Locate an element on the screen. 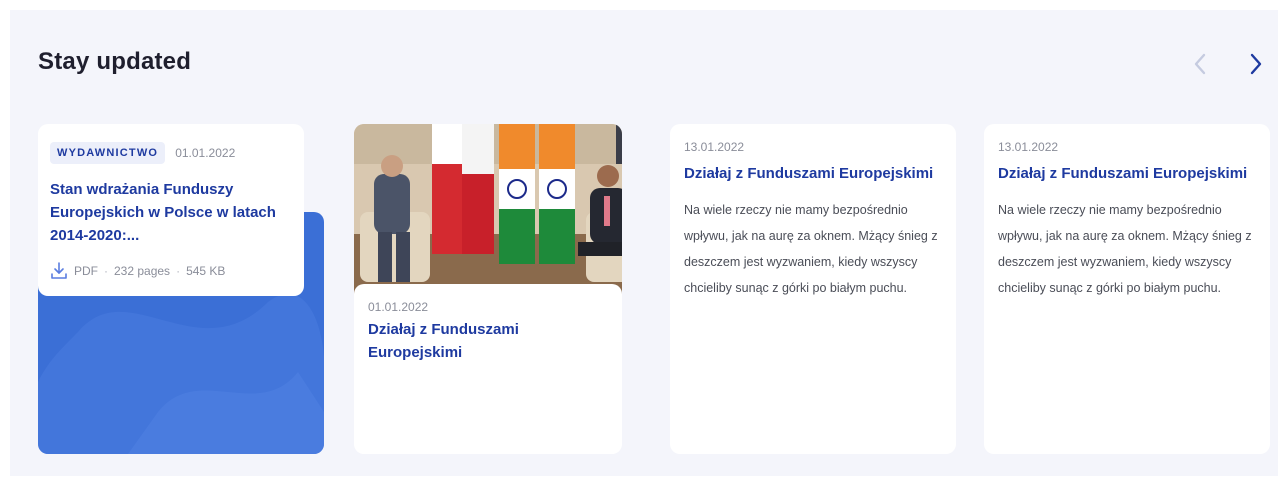 This screenshot has height=477, width=1284. meeting-photo is located at coordinates (488, 215).